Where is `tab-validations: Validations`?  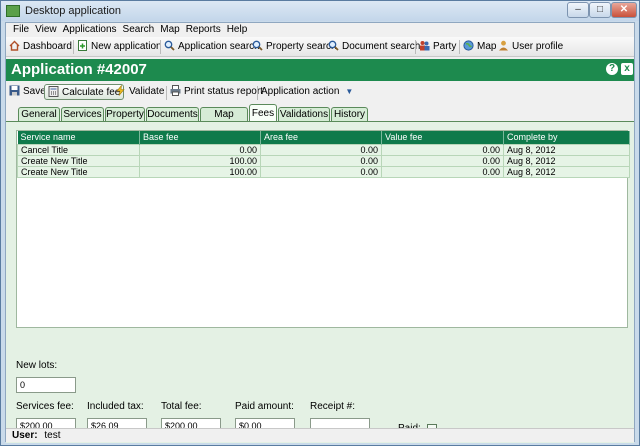
tab-validations: Validations is located at coordinates (304, 114).